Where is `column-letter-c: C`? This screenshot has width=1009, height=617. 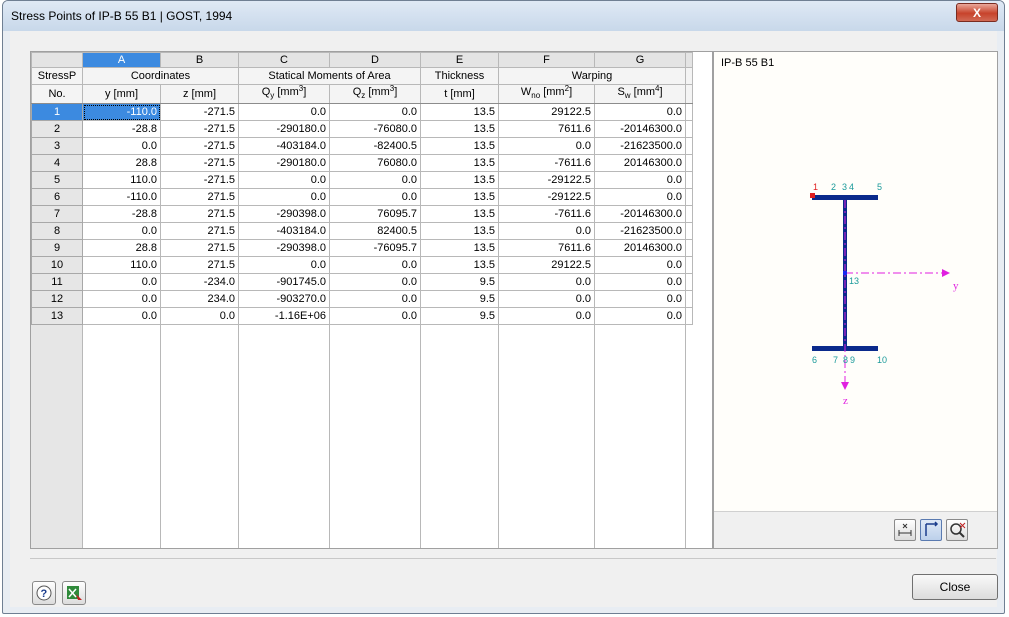
column-letter-c: C is located at coordinates (284, 60).